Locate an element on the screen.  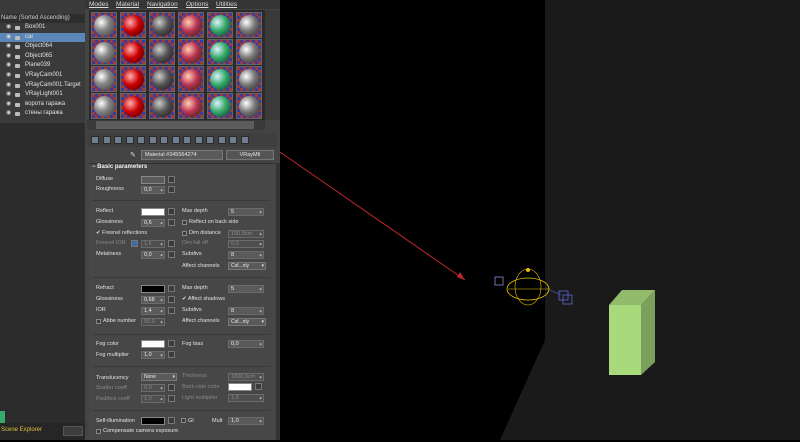
affect-shadows-label: ✔ Affect shadows is located at coordinates (203, 299).